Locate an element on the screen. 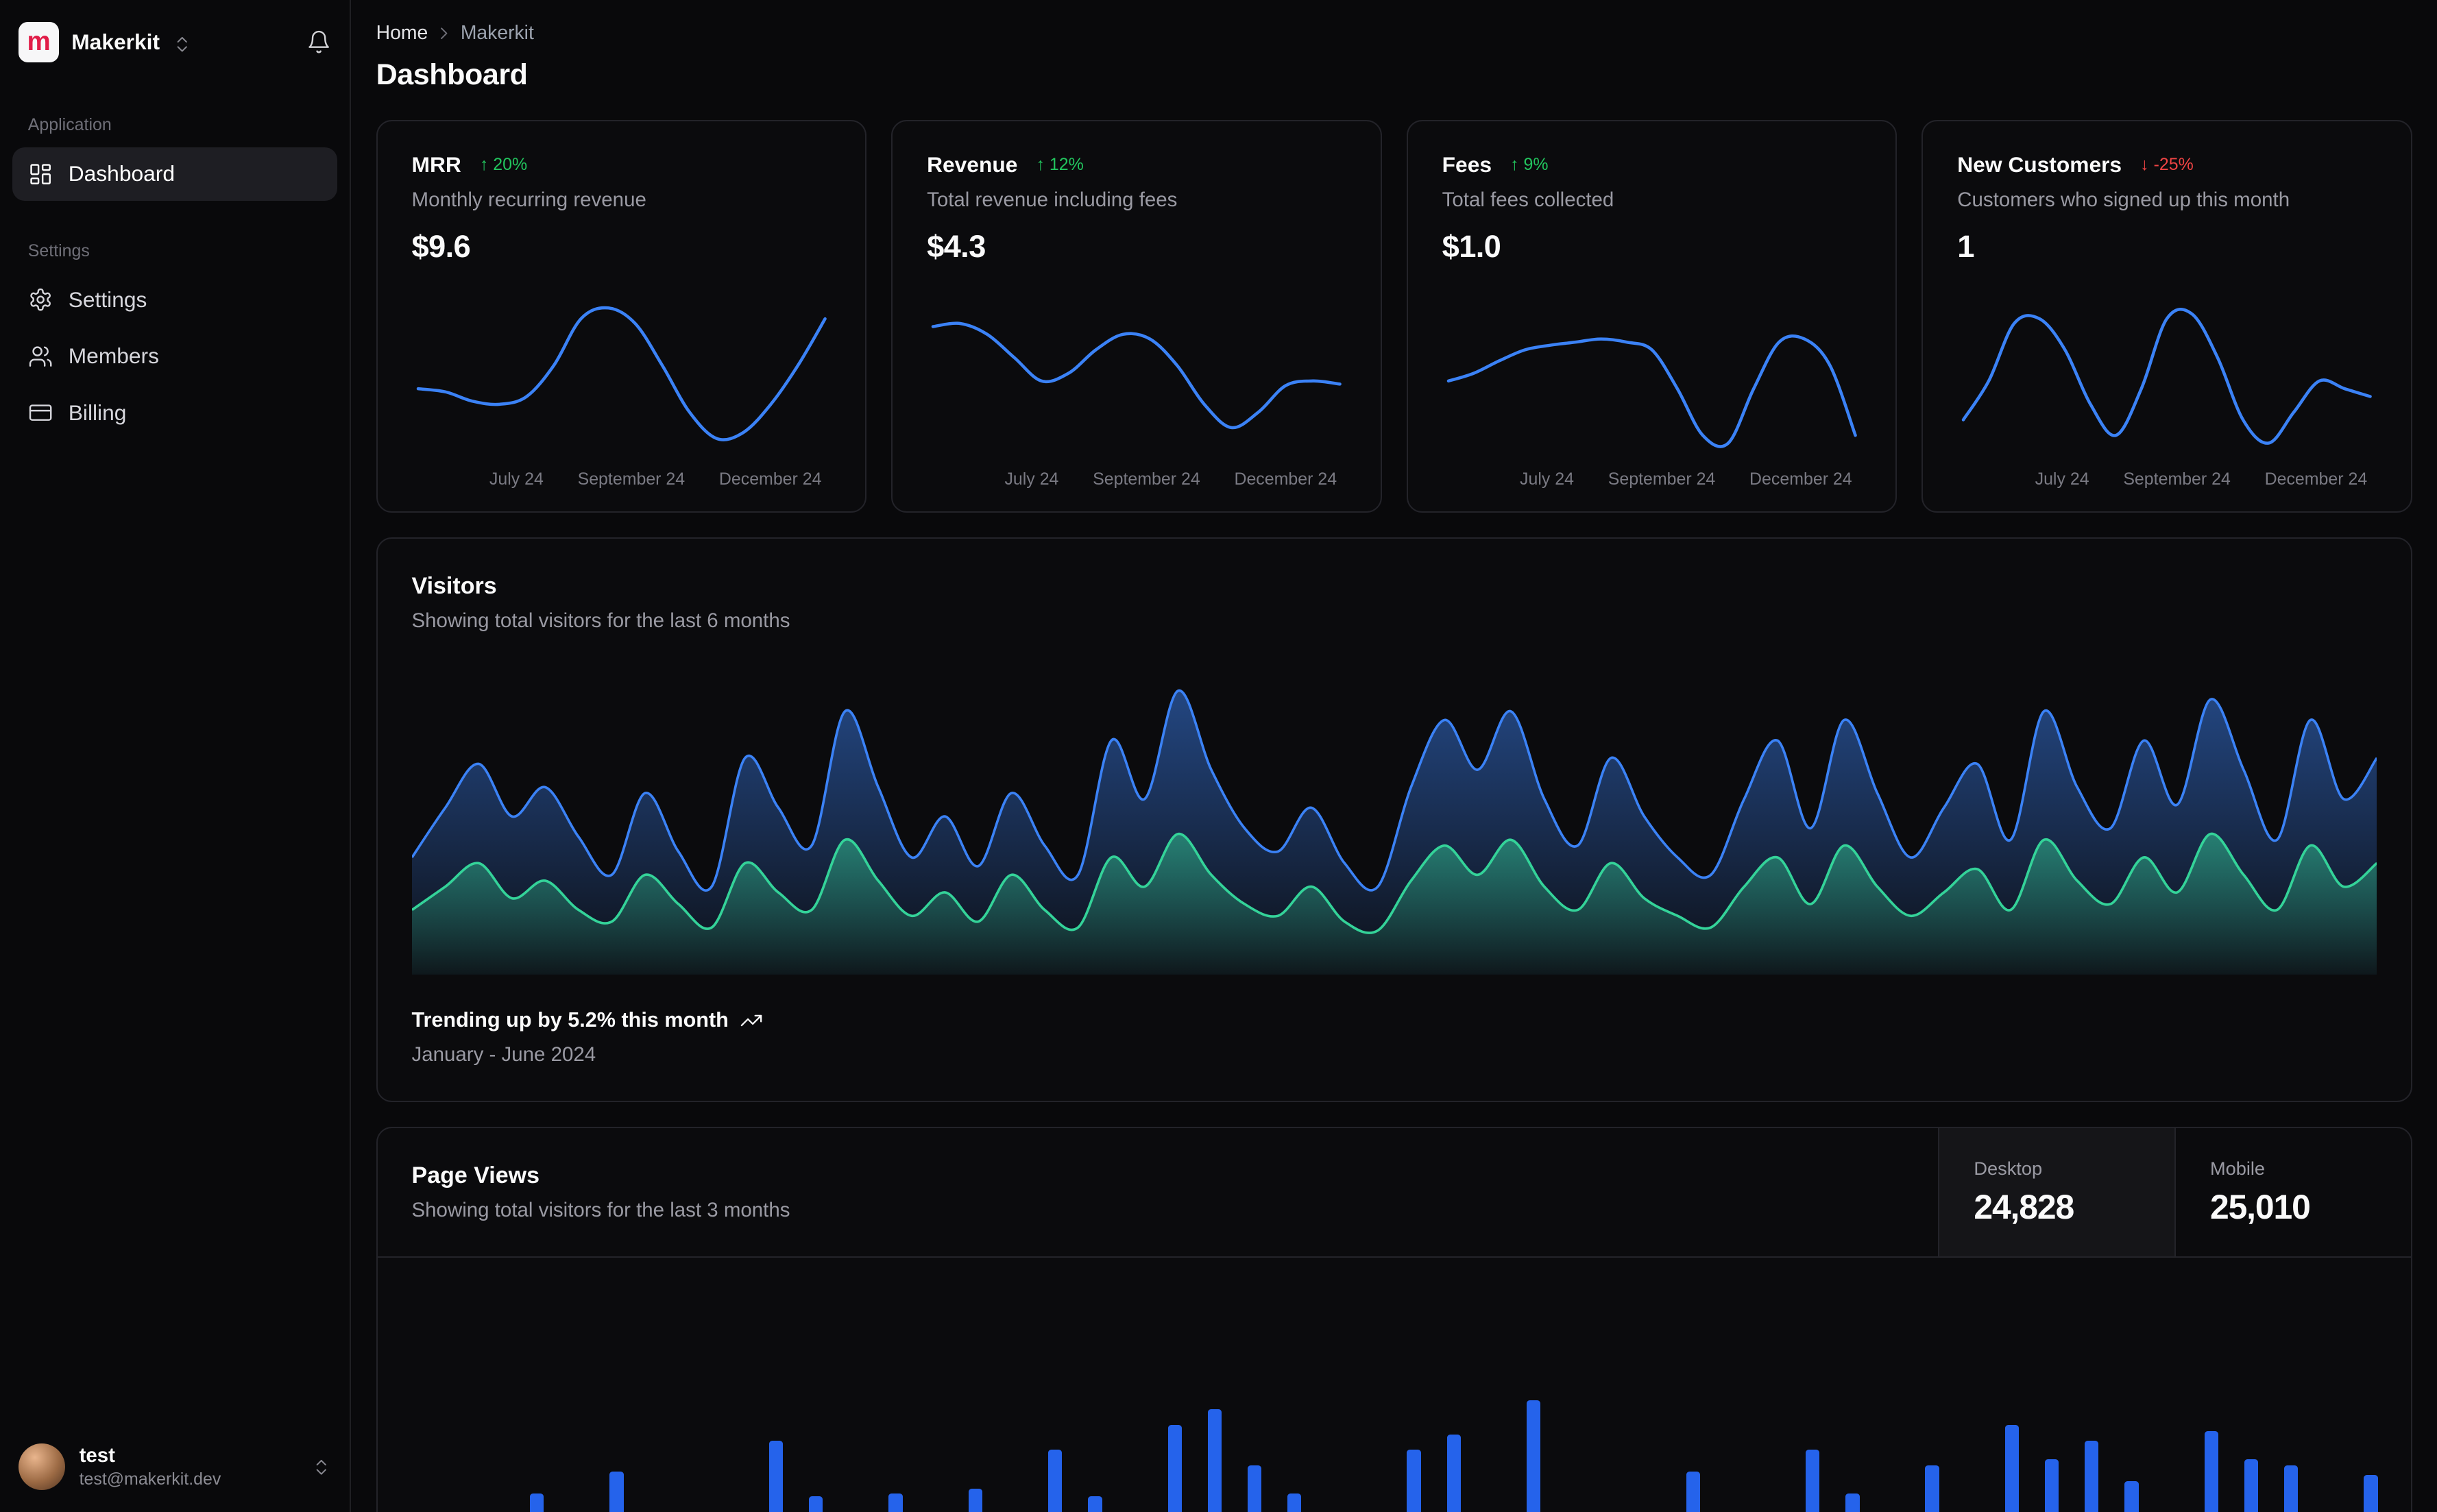 This screenshot has height=1512, width=2437. section-label: Application is located at coordinates (69, 124).